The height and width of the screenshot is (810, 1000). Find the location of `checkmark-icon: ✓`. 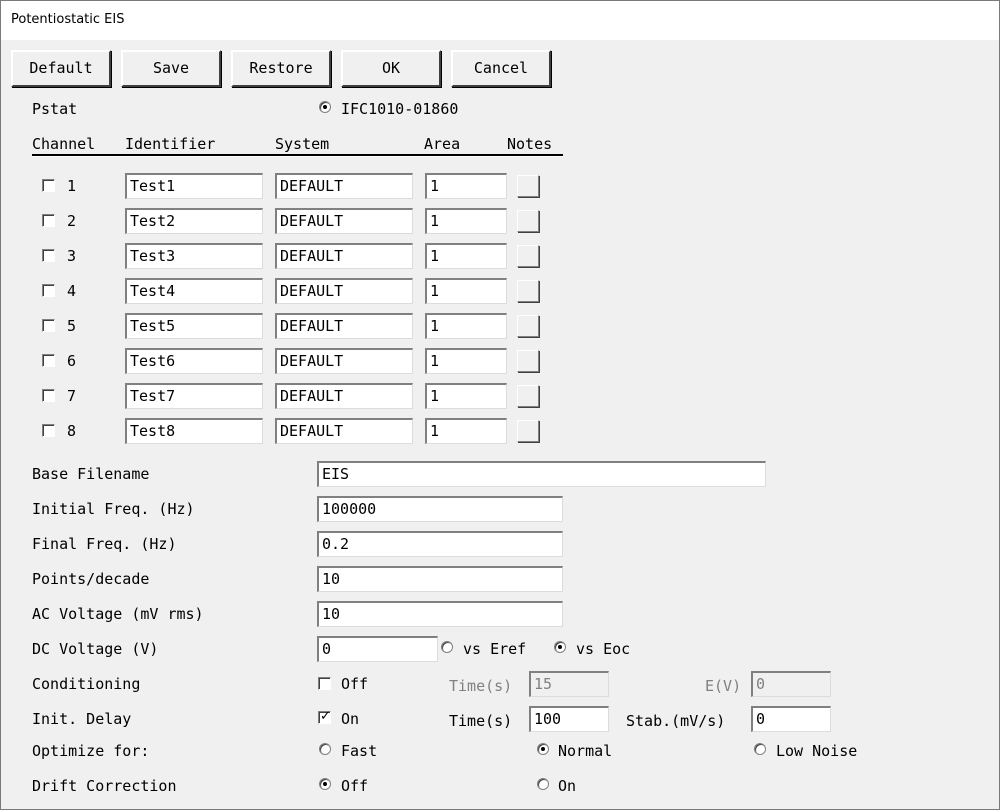

checkmark-icon: ✓ is located at coordinates (325, 716).